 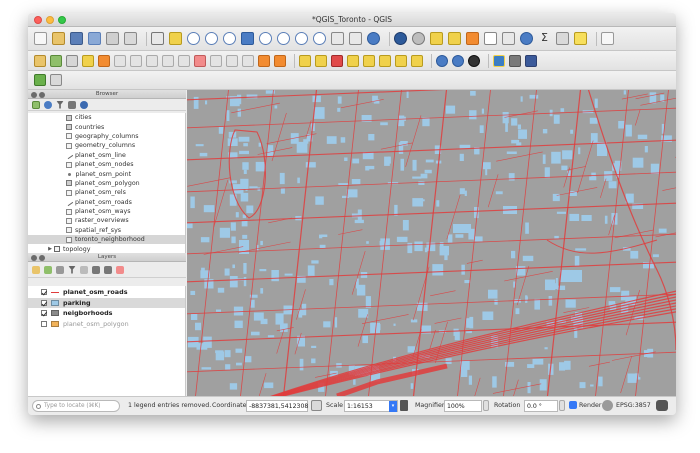 What do you see at coordinates (531, 60) in the screenshot?
I see `help-icon` at bounding box center [531, 60].